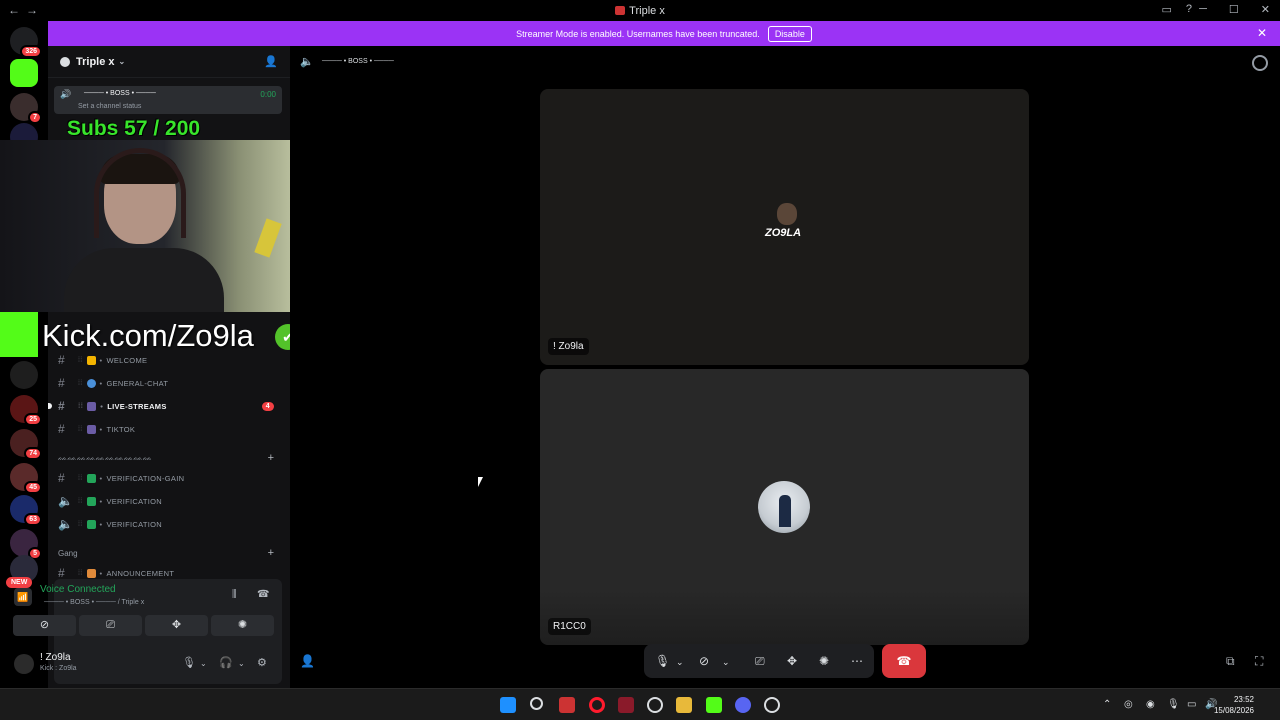 This screenshot has width=1280, height=720. Describe the element at coordinates (26, 510) in the screenshot. I see `server-icon: 63` at that location.